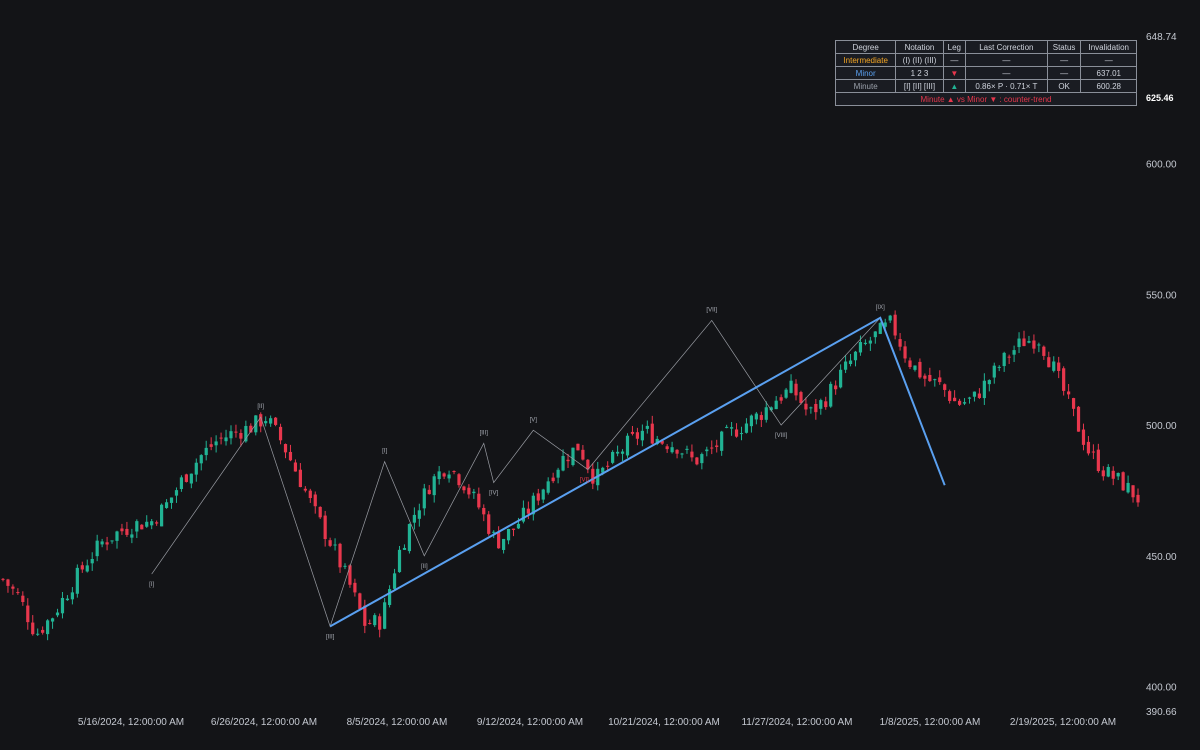  What do you see at coordinates (1161, 557) in the screenshot?
I see `price-tick-label: 450.00` at bounding box center [1161, 557].